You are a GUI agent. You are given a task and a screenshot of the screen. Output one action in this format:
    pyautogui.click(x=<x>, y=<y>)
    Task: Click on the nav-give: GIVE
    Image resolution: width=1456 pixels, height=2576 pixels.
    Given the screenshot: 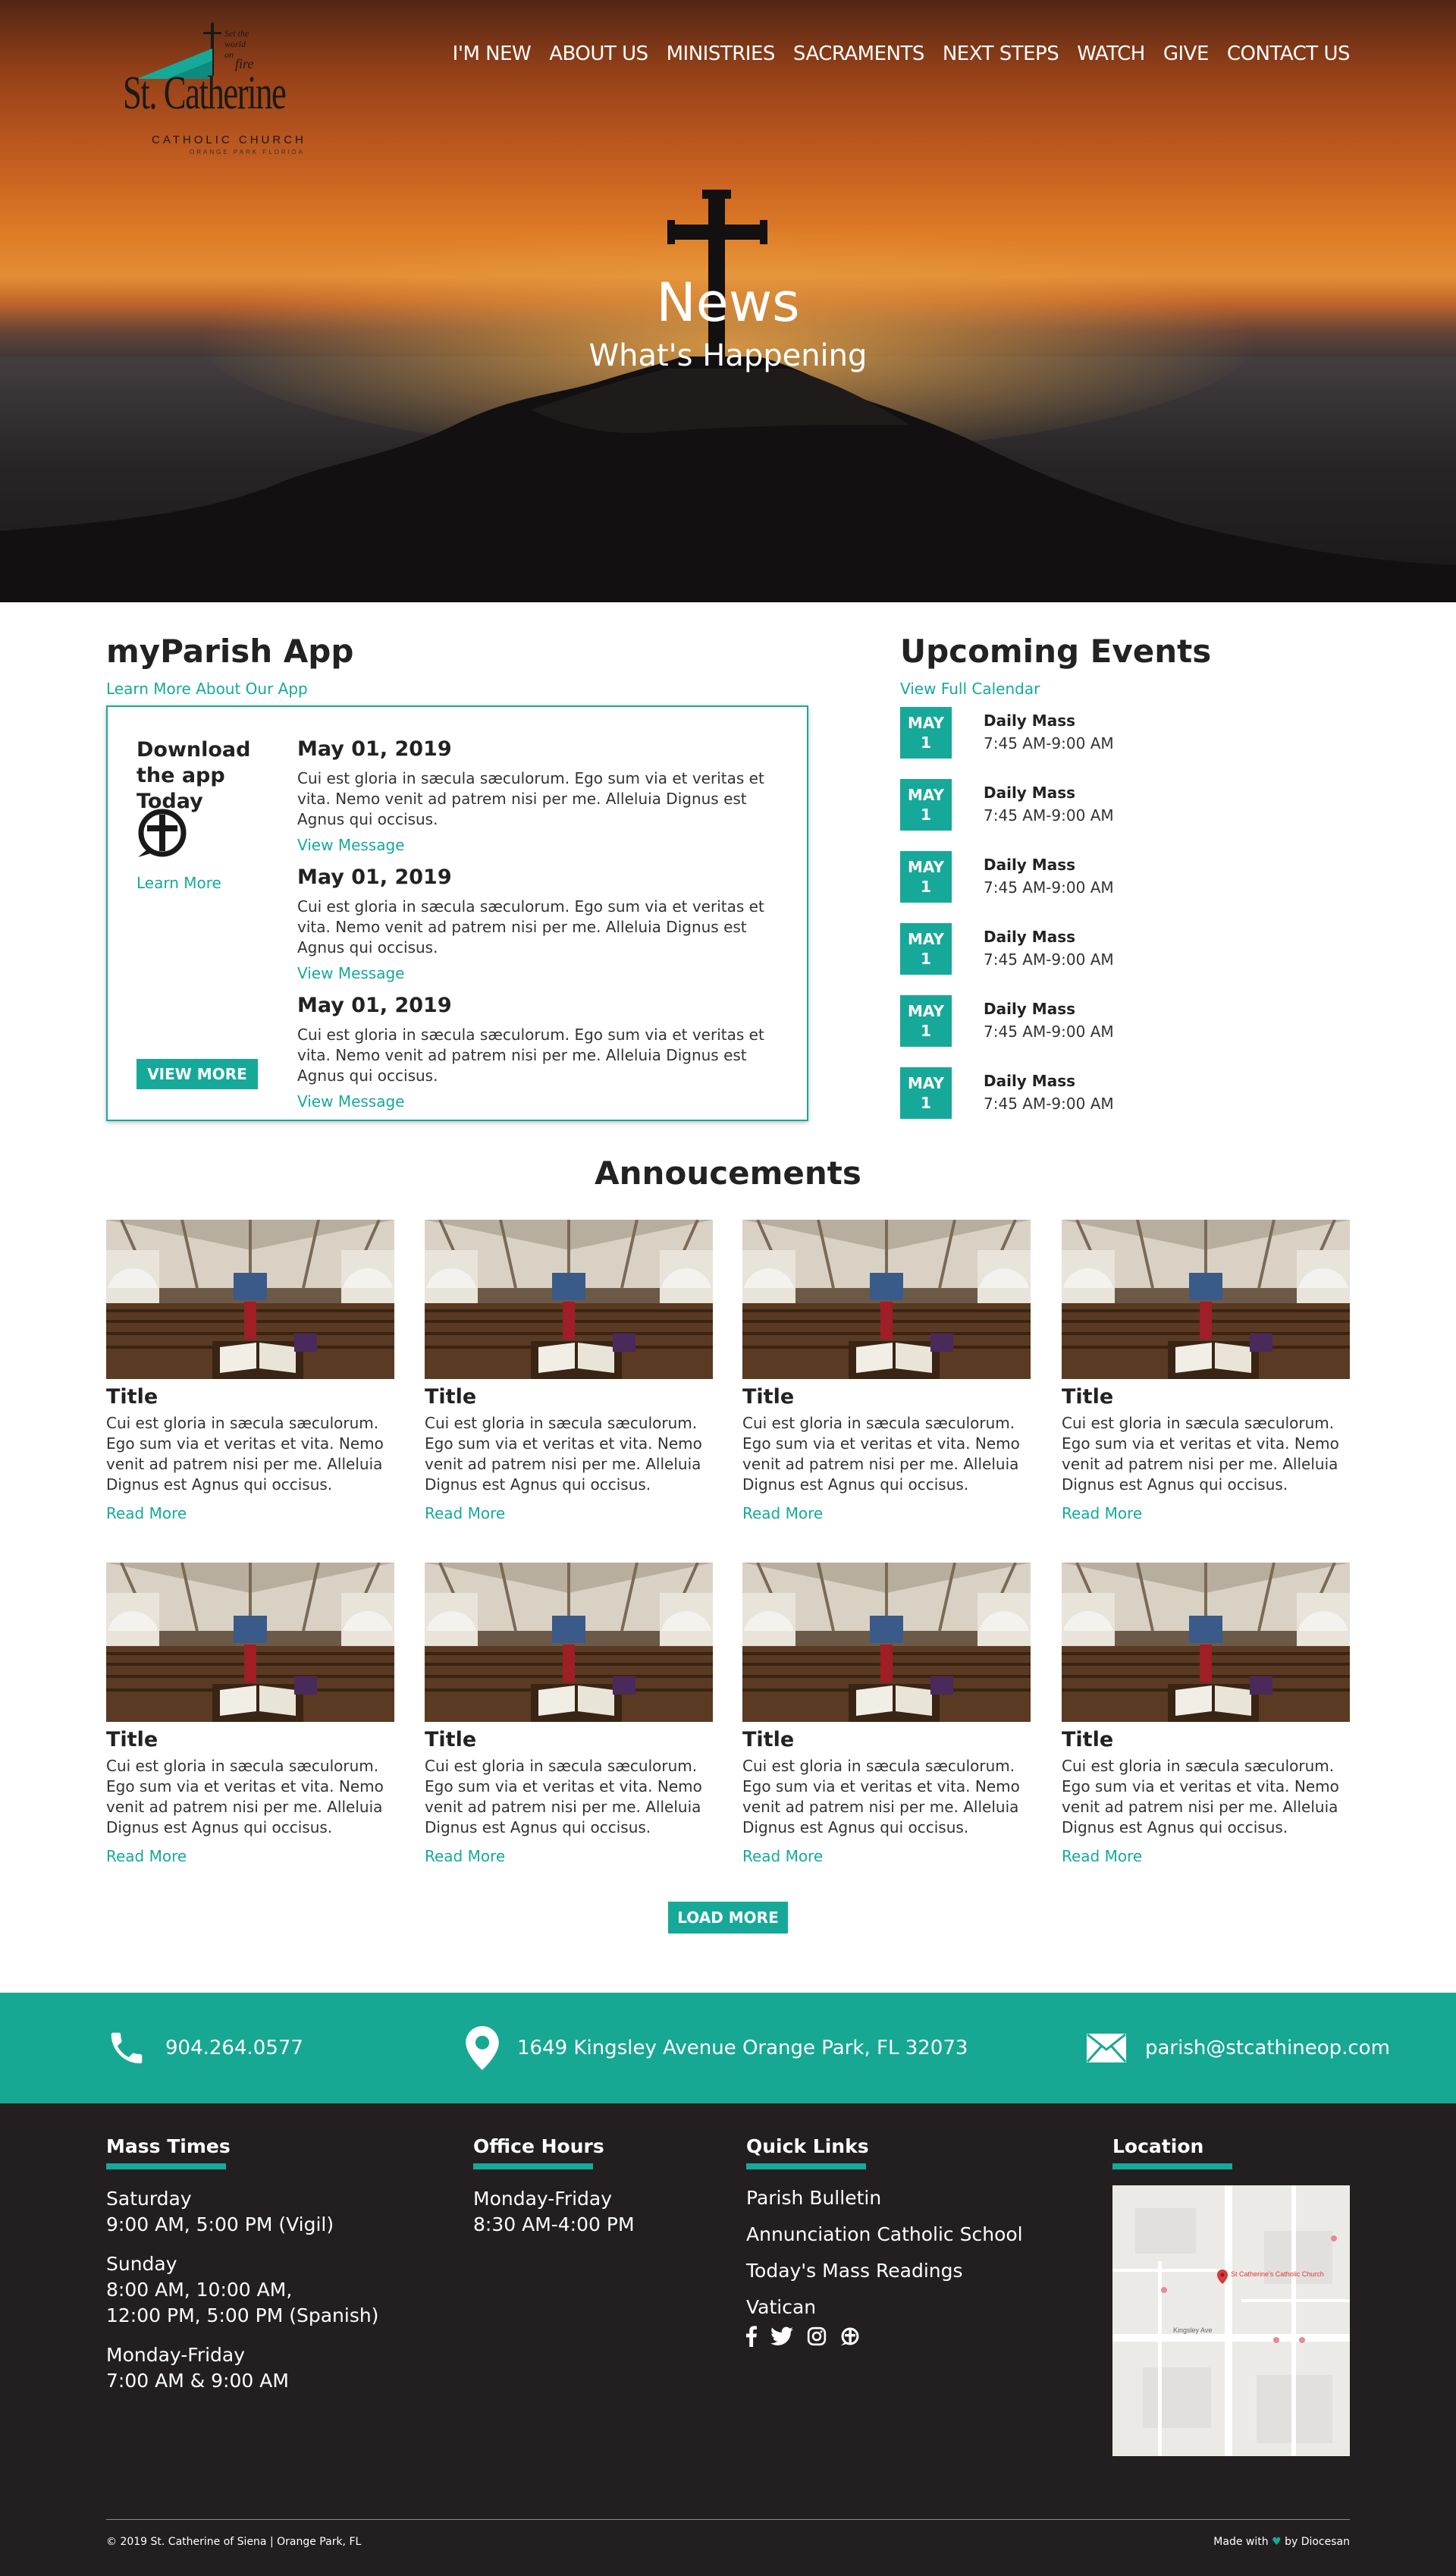 What is the action you would take?
    pyautogui.click(x=1186, y=53)
    